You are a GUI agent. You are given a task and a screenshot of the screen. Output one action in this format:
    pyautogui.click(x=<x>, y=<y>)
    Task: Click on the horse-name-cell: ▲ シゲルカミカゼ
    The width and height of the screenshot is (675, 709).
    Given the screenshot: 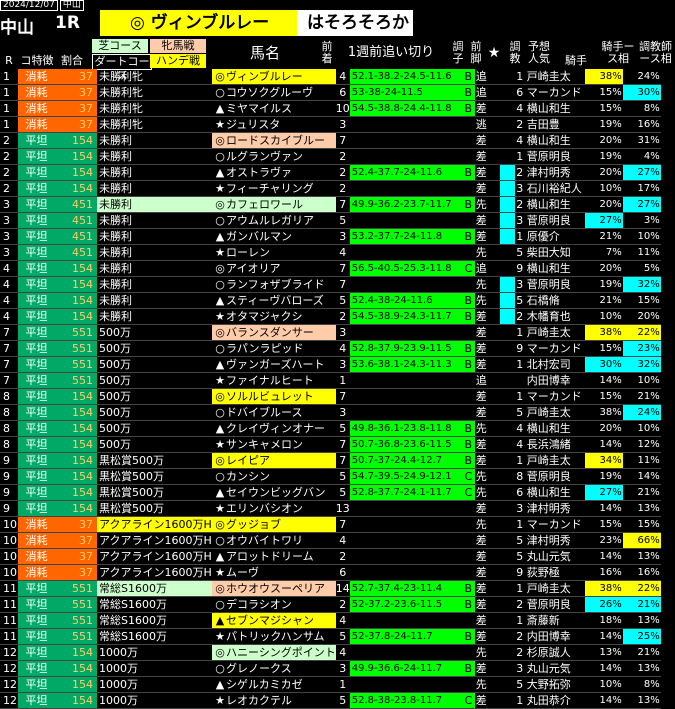 What is the action you would take?
    pyautogui.click(x=274, y=684)
    